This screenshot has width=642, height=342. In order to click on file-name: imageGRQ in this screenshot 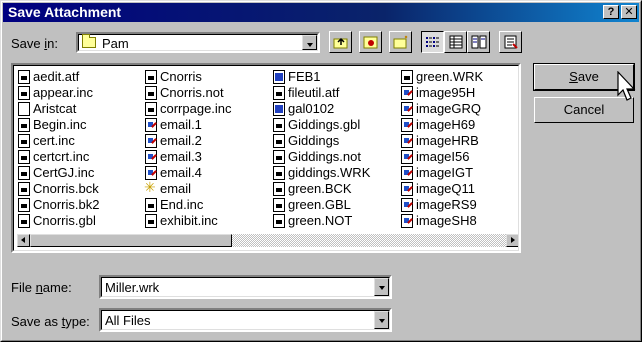, I will do `click(449, 108)`.